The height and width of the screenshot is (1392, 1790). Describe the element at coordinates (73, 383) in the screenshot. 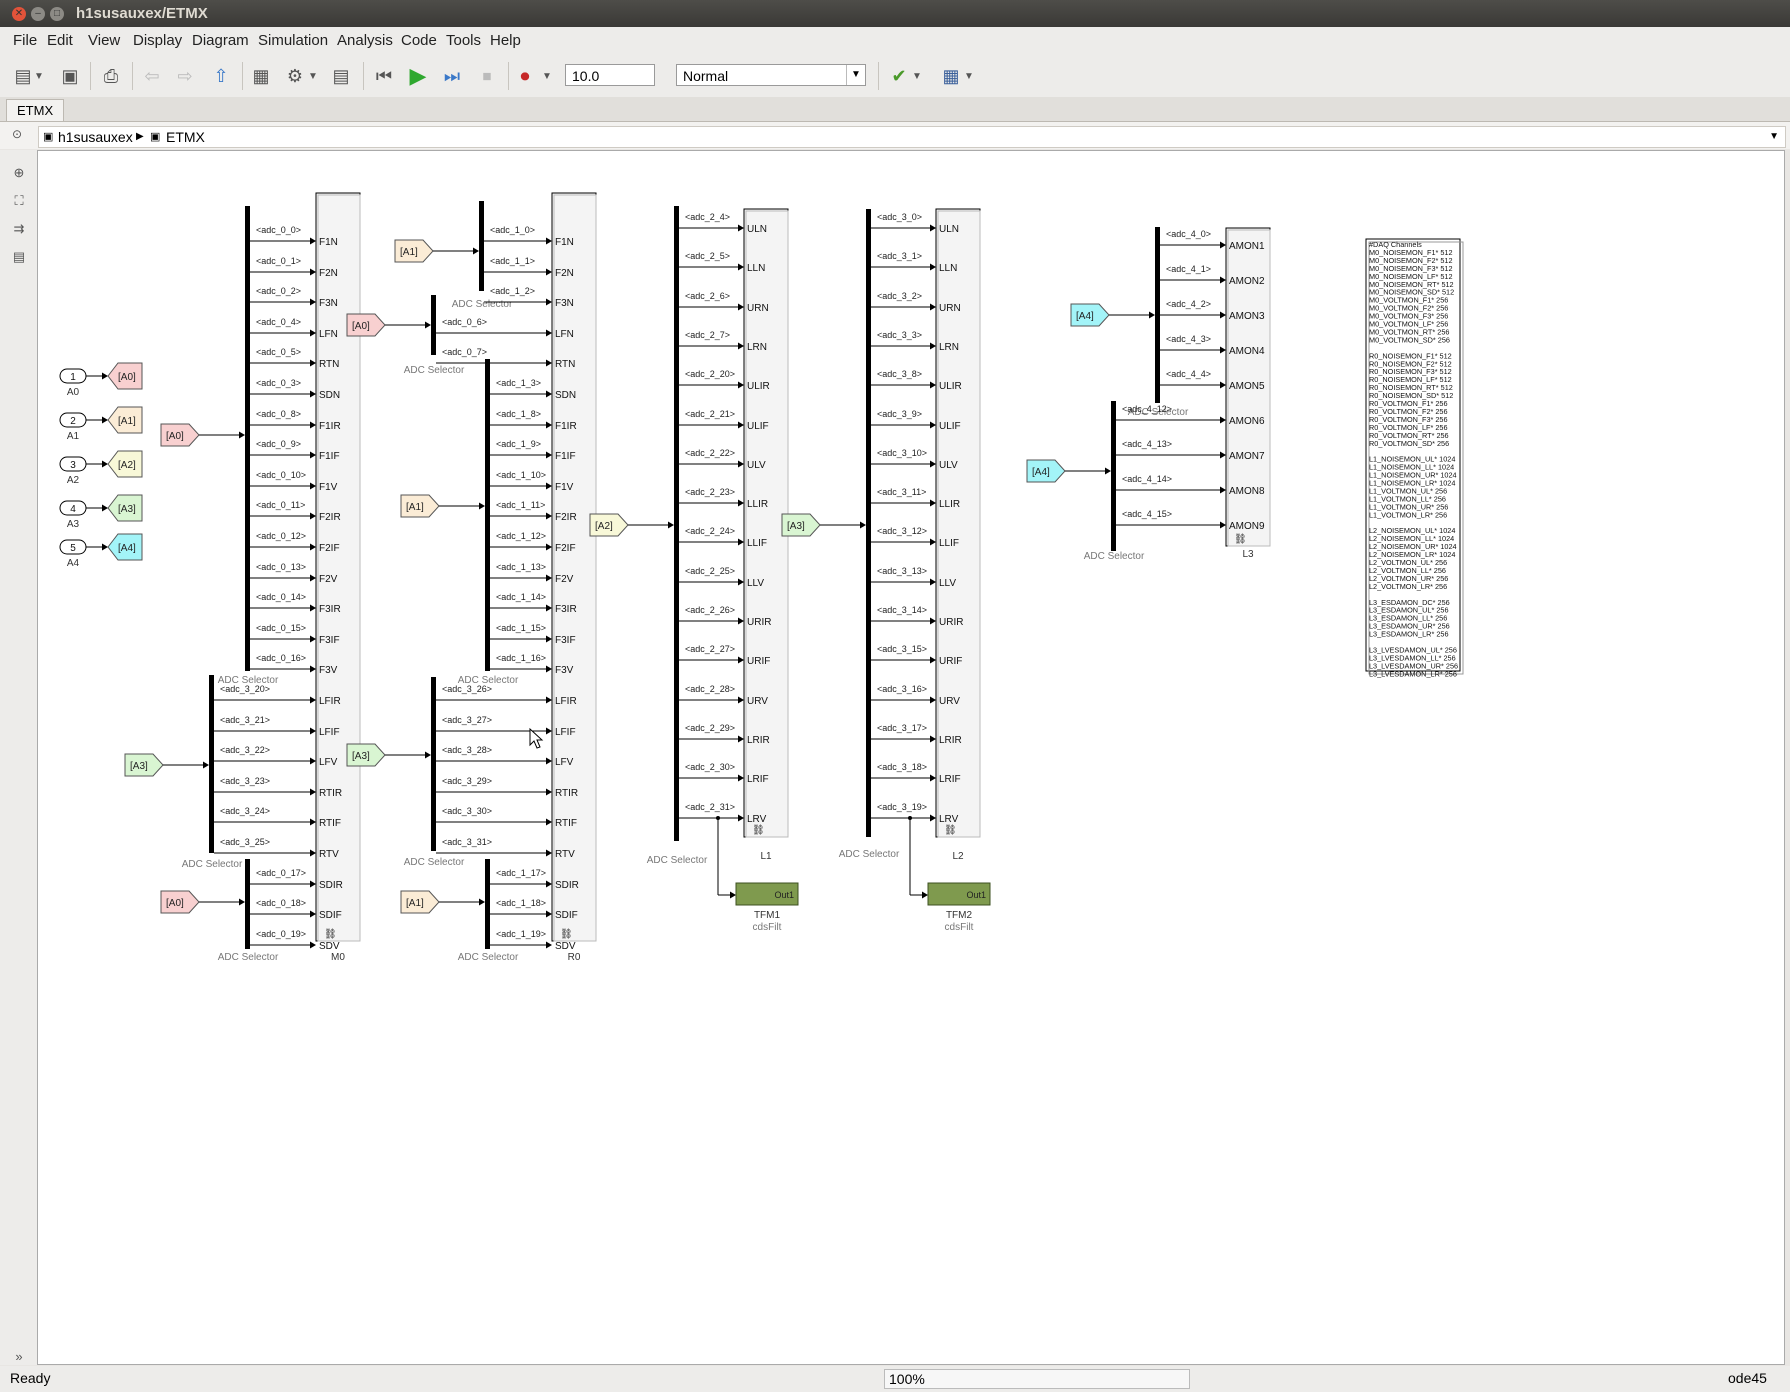

I see `inport-a0: 1A0` at that location.